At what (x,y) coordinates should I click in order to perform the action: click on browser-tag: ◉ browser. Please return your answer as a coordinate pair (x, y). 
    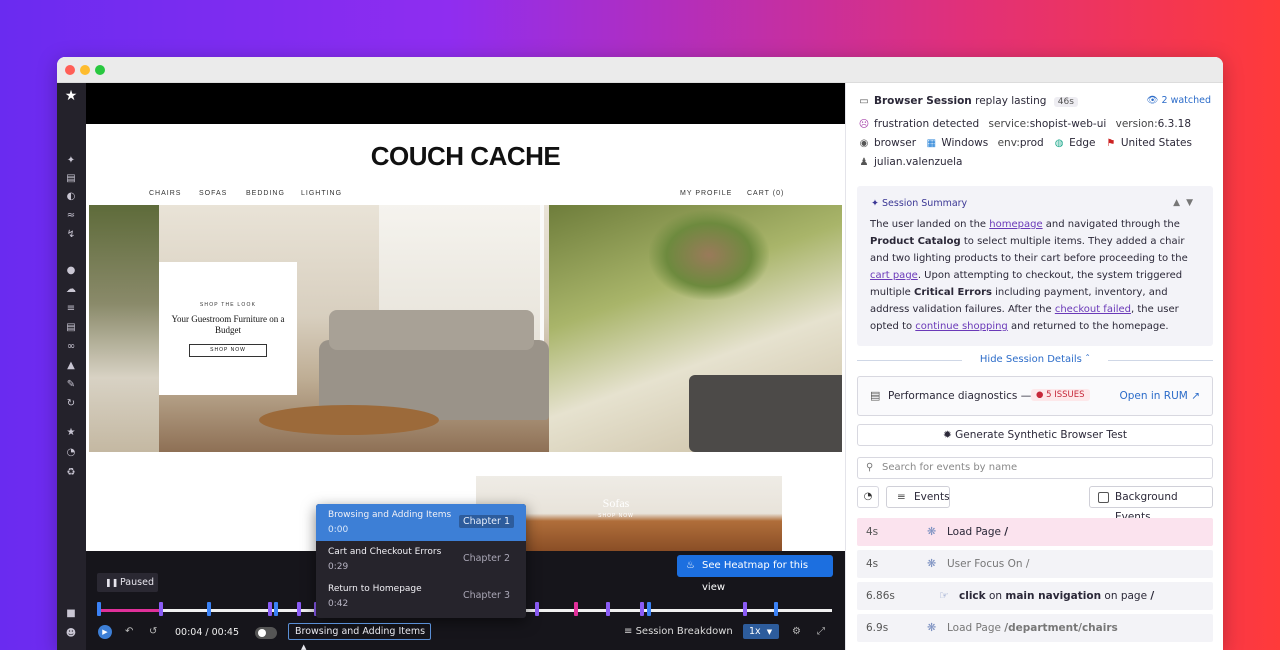
    Looking at the image, I should click on (887, 143).